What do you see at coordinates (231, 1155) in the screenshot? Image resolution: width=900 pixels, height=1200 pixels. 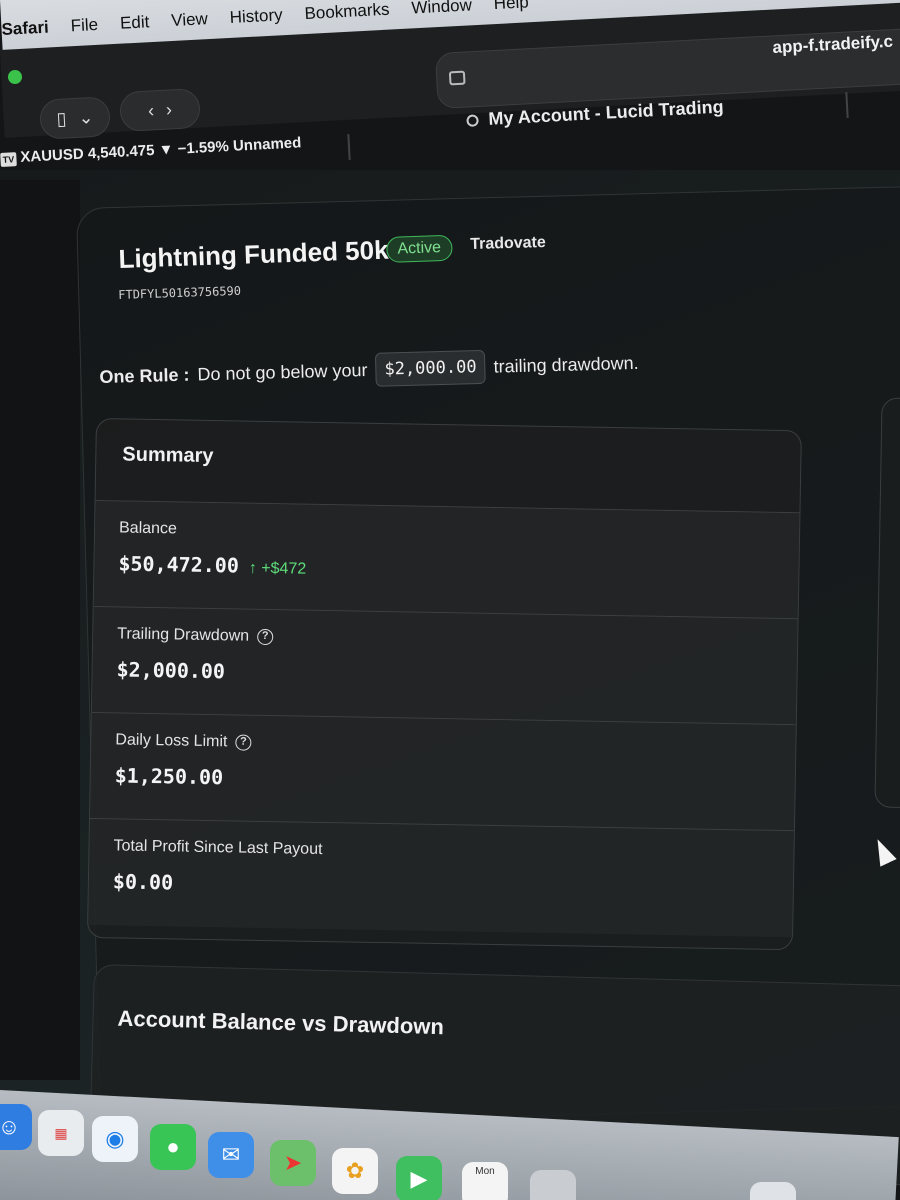 I see `mail-icon: ✉` at bounding box center [231, 1155].